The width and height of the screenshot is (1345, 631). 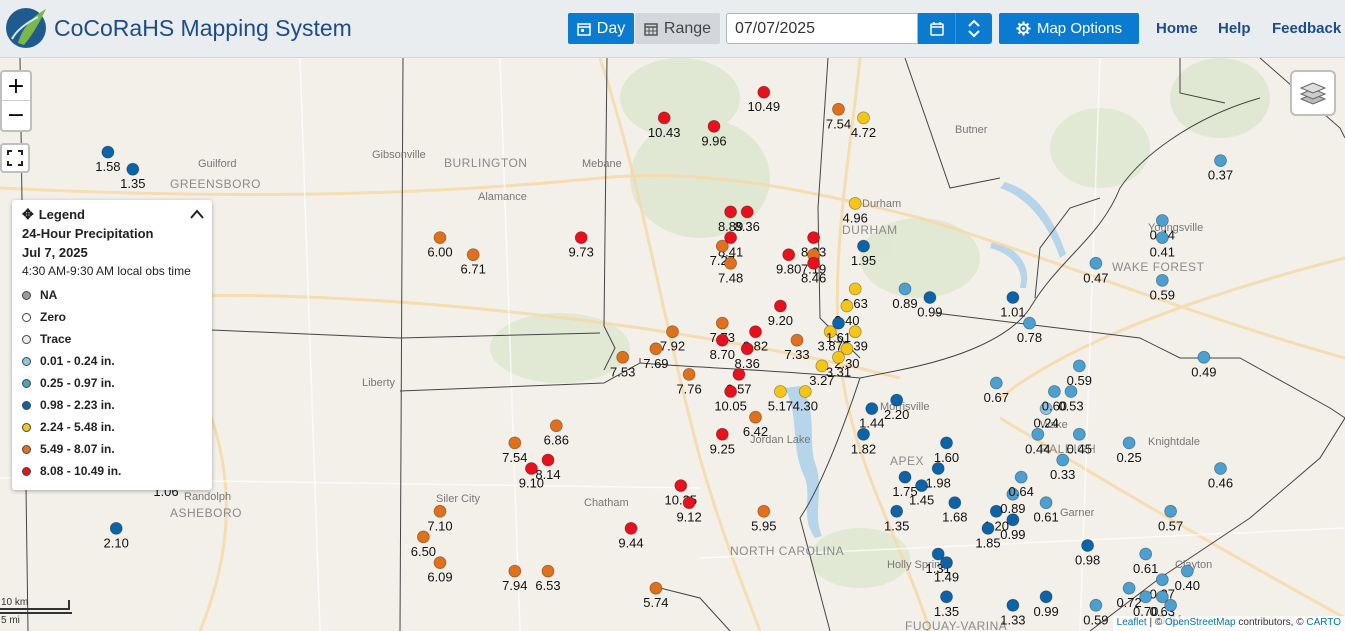 I want to click on range-button: Range, so click(x=677, y=28).